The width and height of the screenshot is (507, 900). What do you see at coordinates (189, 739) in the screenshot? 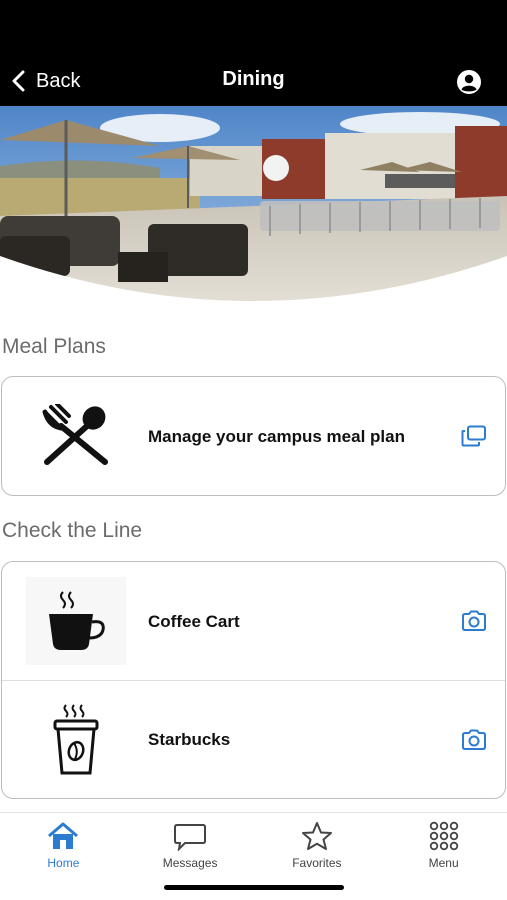
I see `starbucks-label: Starbucks` at bounding box center [189, 739].